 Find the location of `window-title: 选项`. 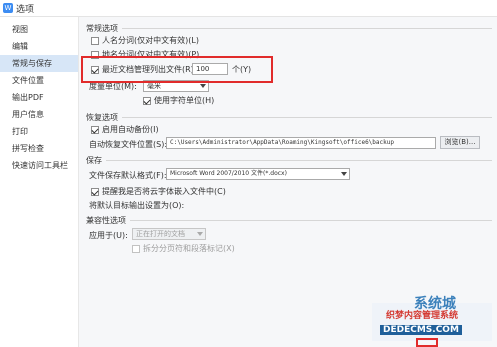

window-title: 选项 is located at coordinates (25, 10).